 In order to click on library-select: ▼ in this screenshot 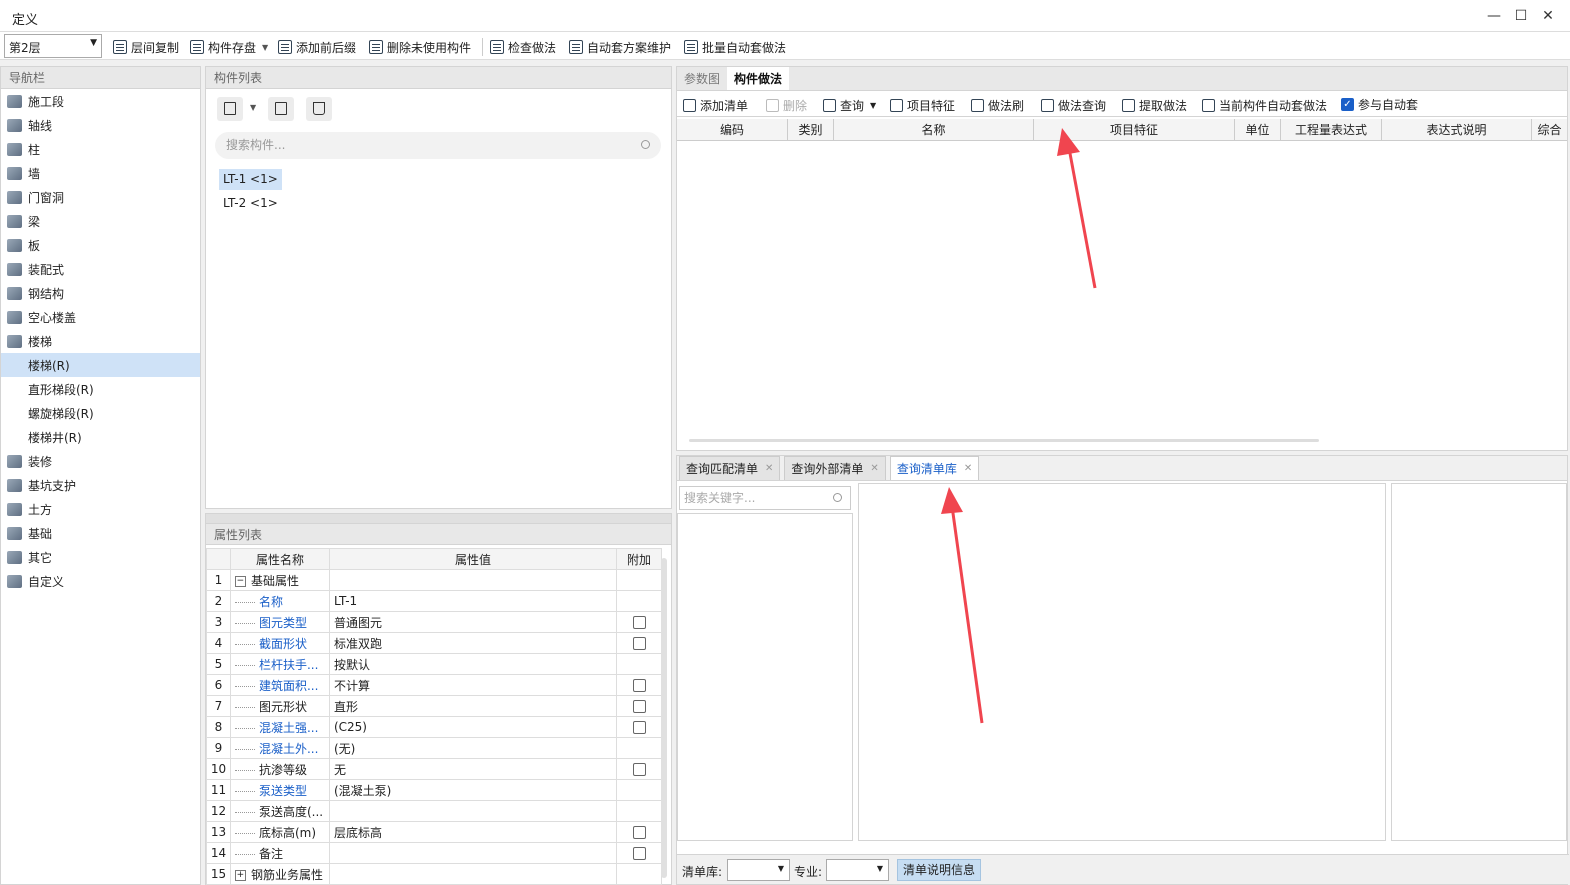, I will do `click(758, 870)`.